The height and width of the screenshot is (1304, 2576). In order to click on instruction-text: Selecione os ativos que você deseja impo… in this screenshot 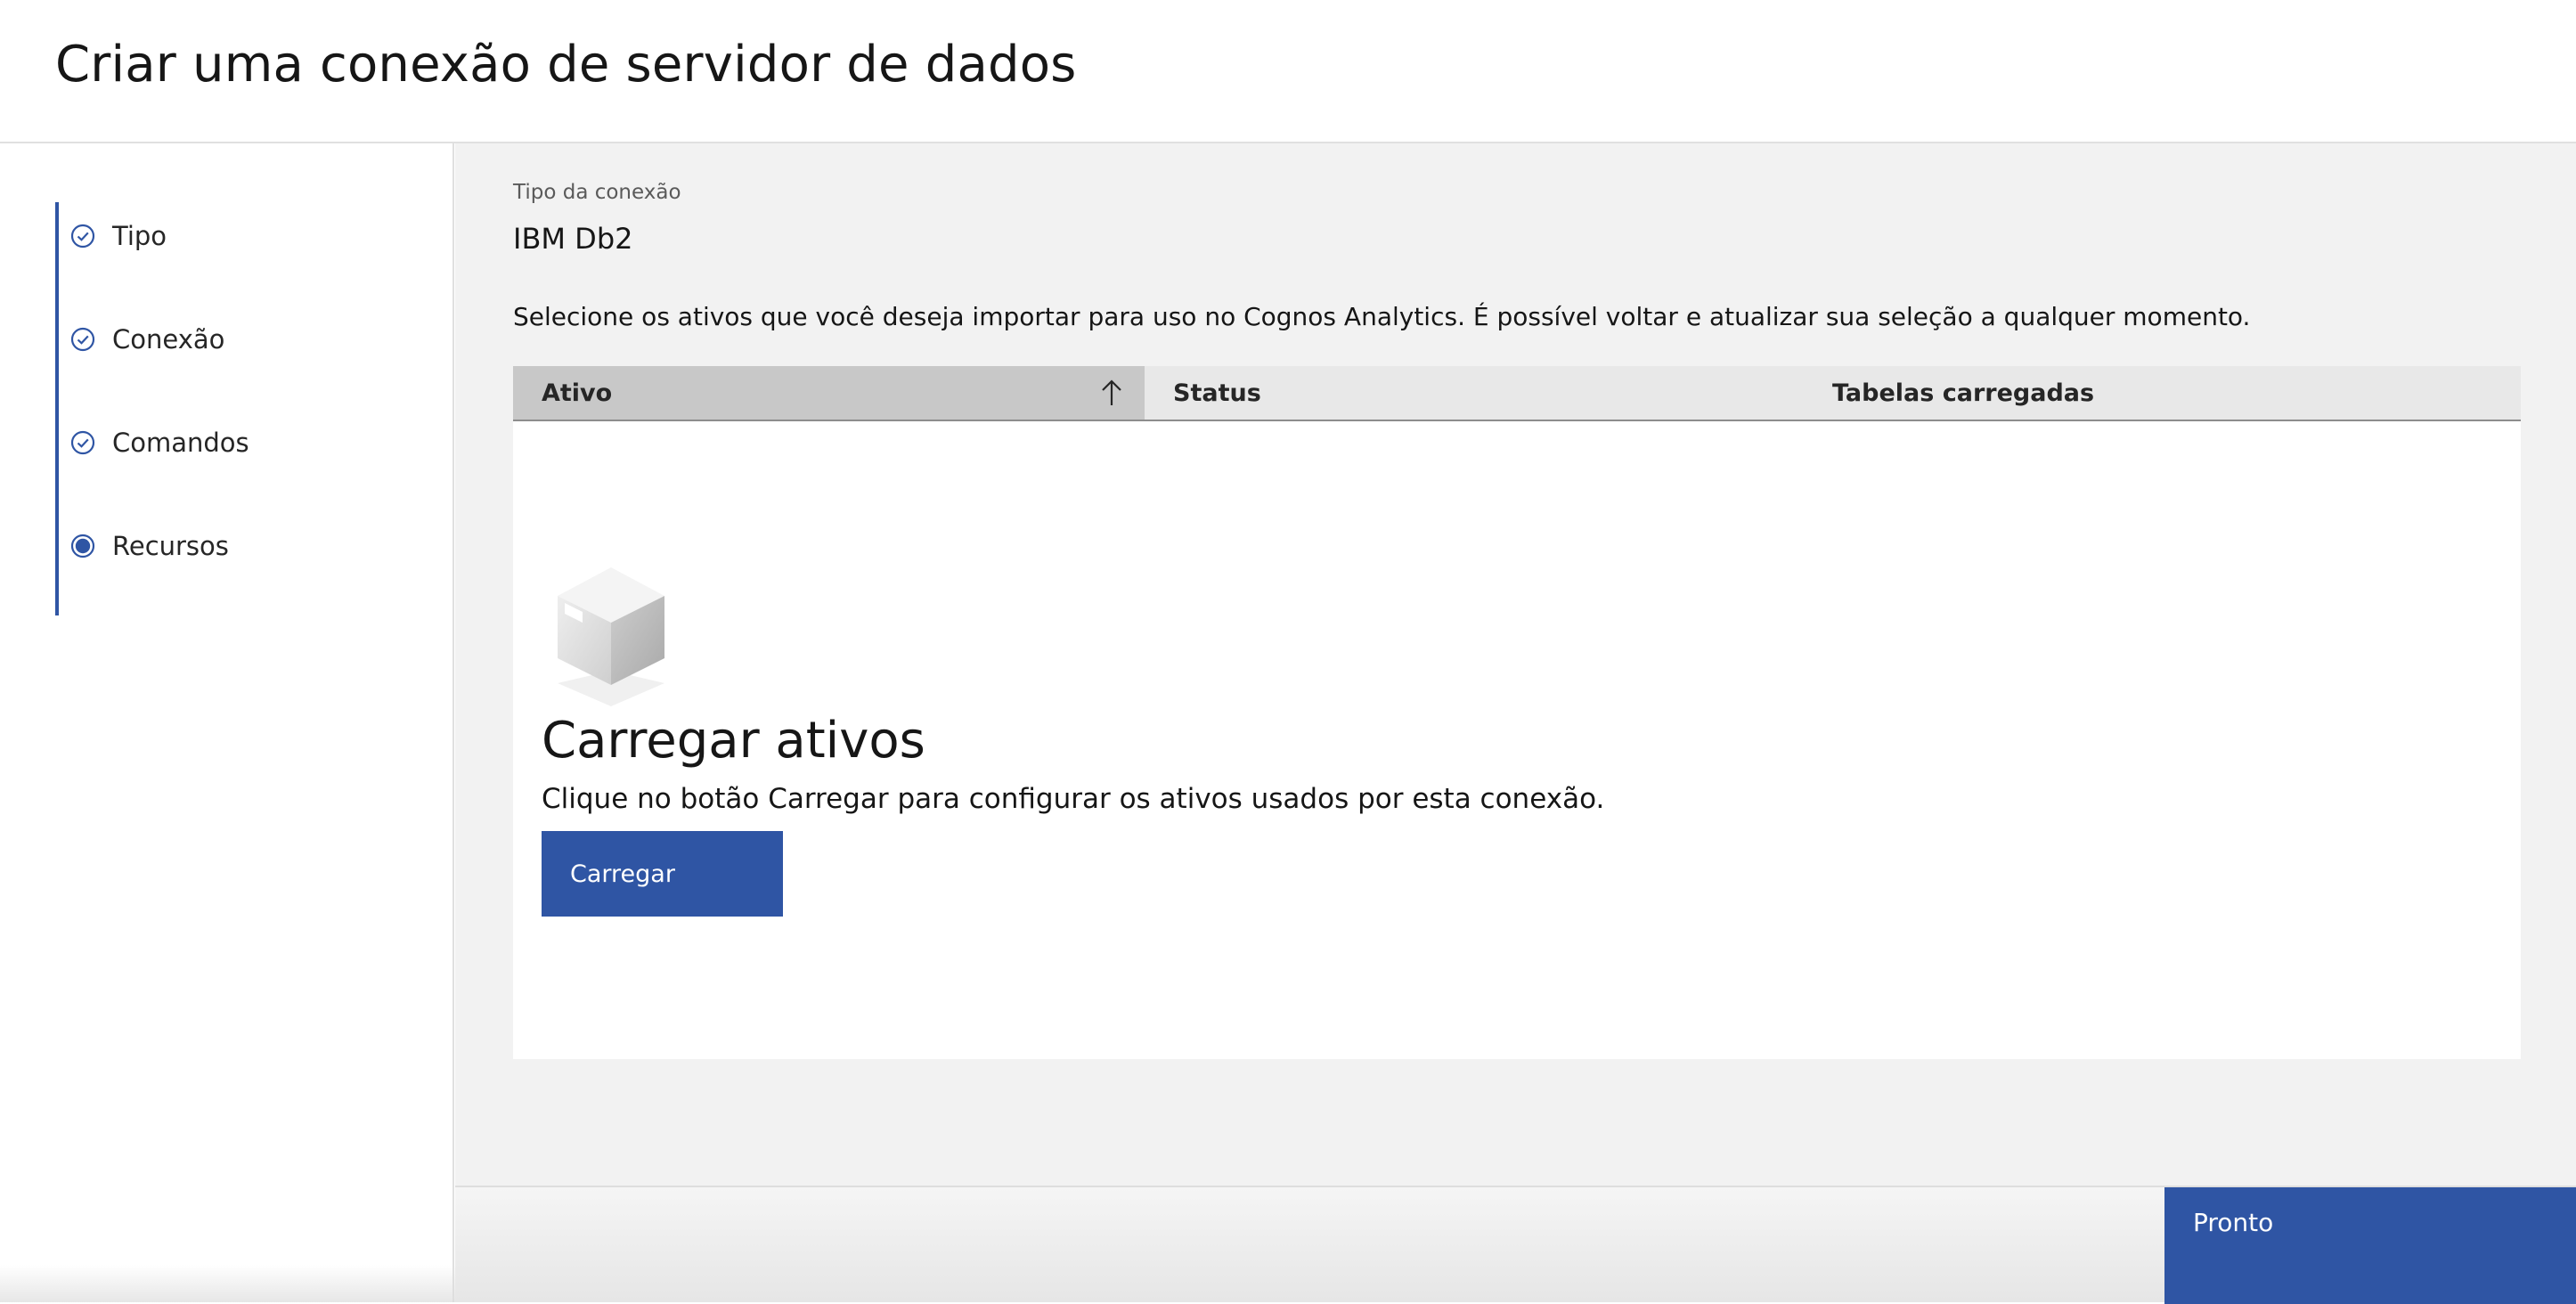, I will do `click(1382, 316)`.